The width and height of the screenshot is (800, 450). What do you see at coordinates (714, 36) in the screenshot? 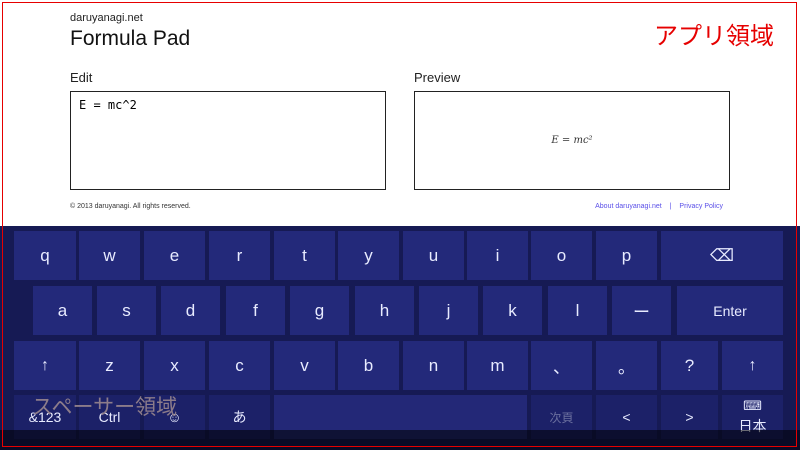
I see `app-area-annotation: アプリ領域` at bounding box center [714, 36].